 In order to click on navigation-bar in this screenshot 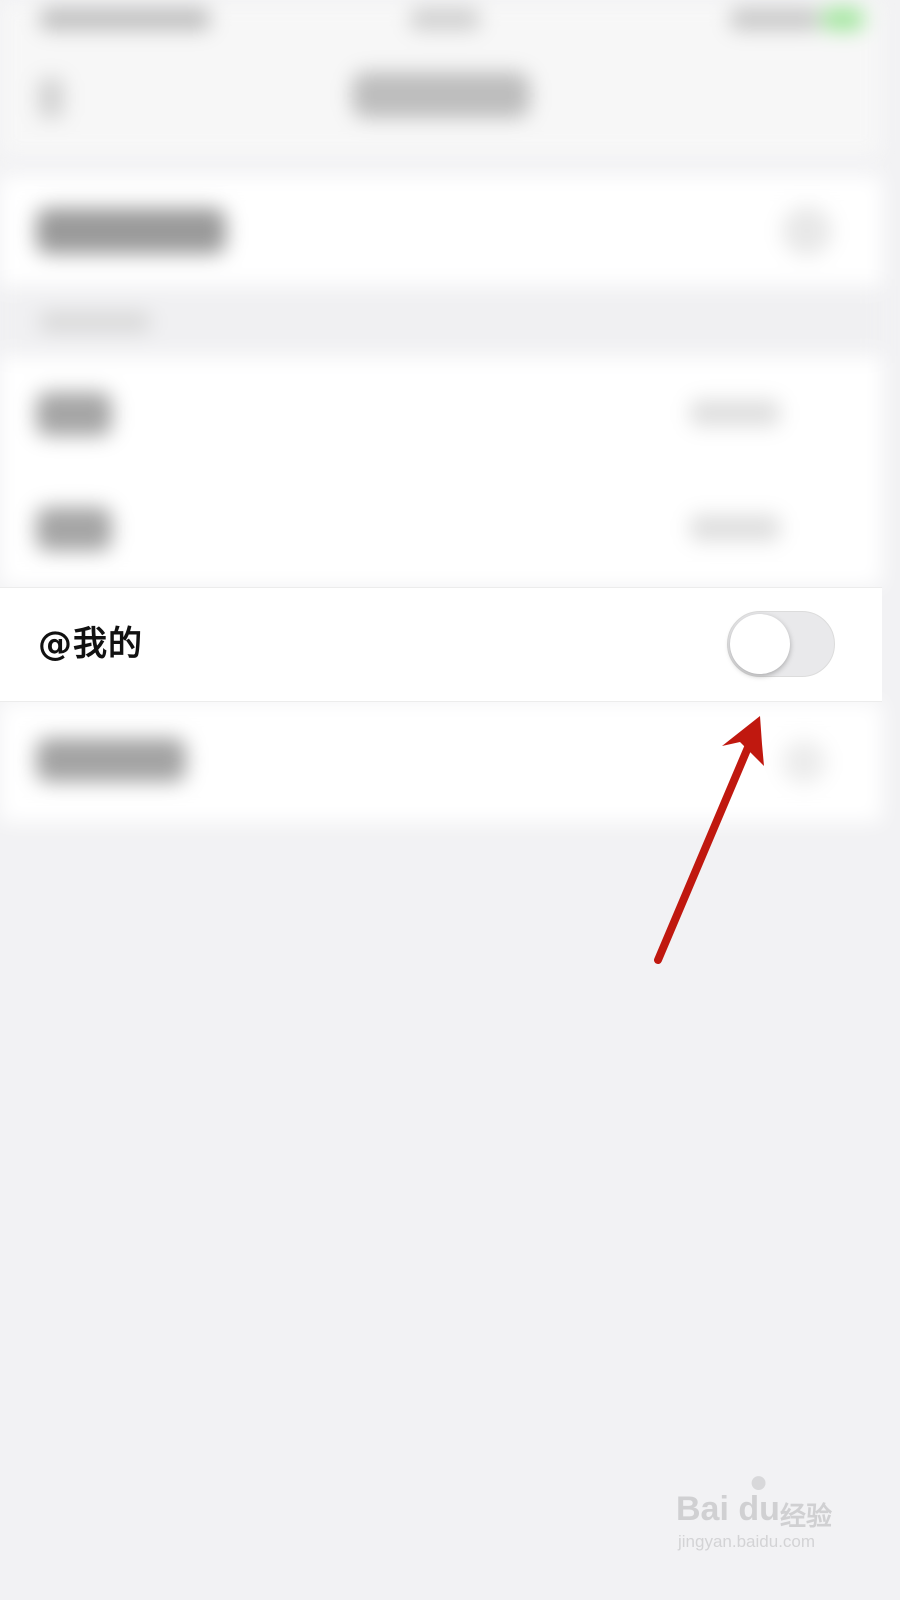, I will do `click(441, 100)`.